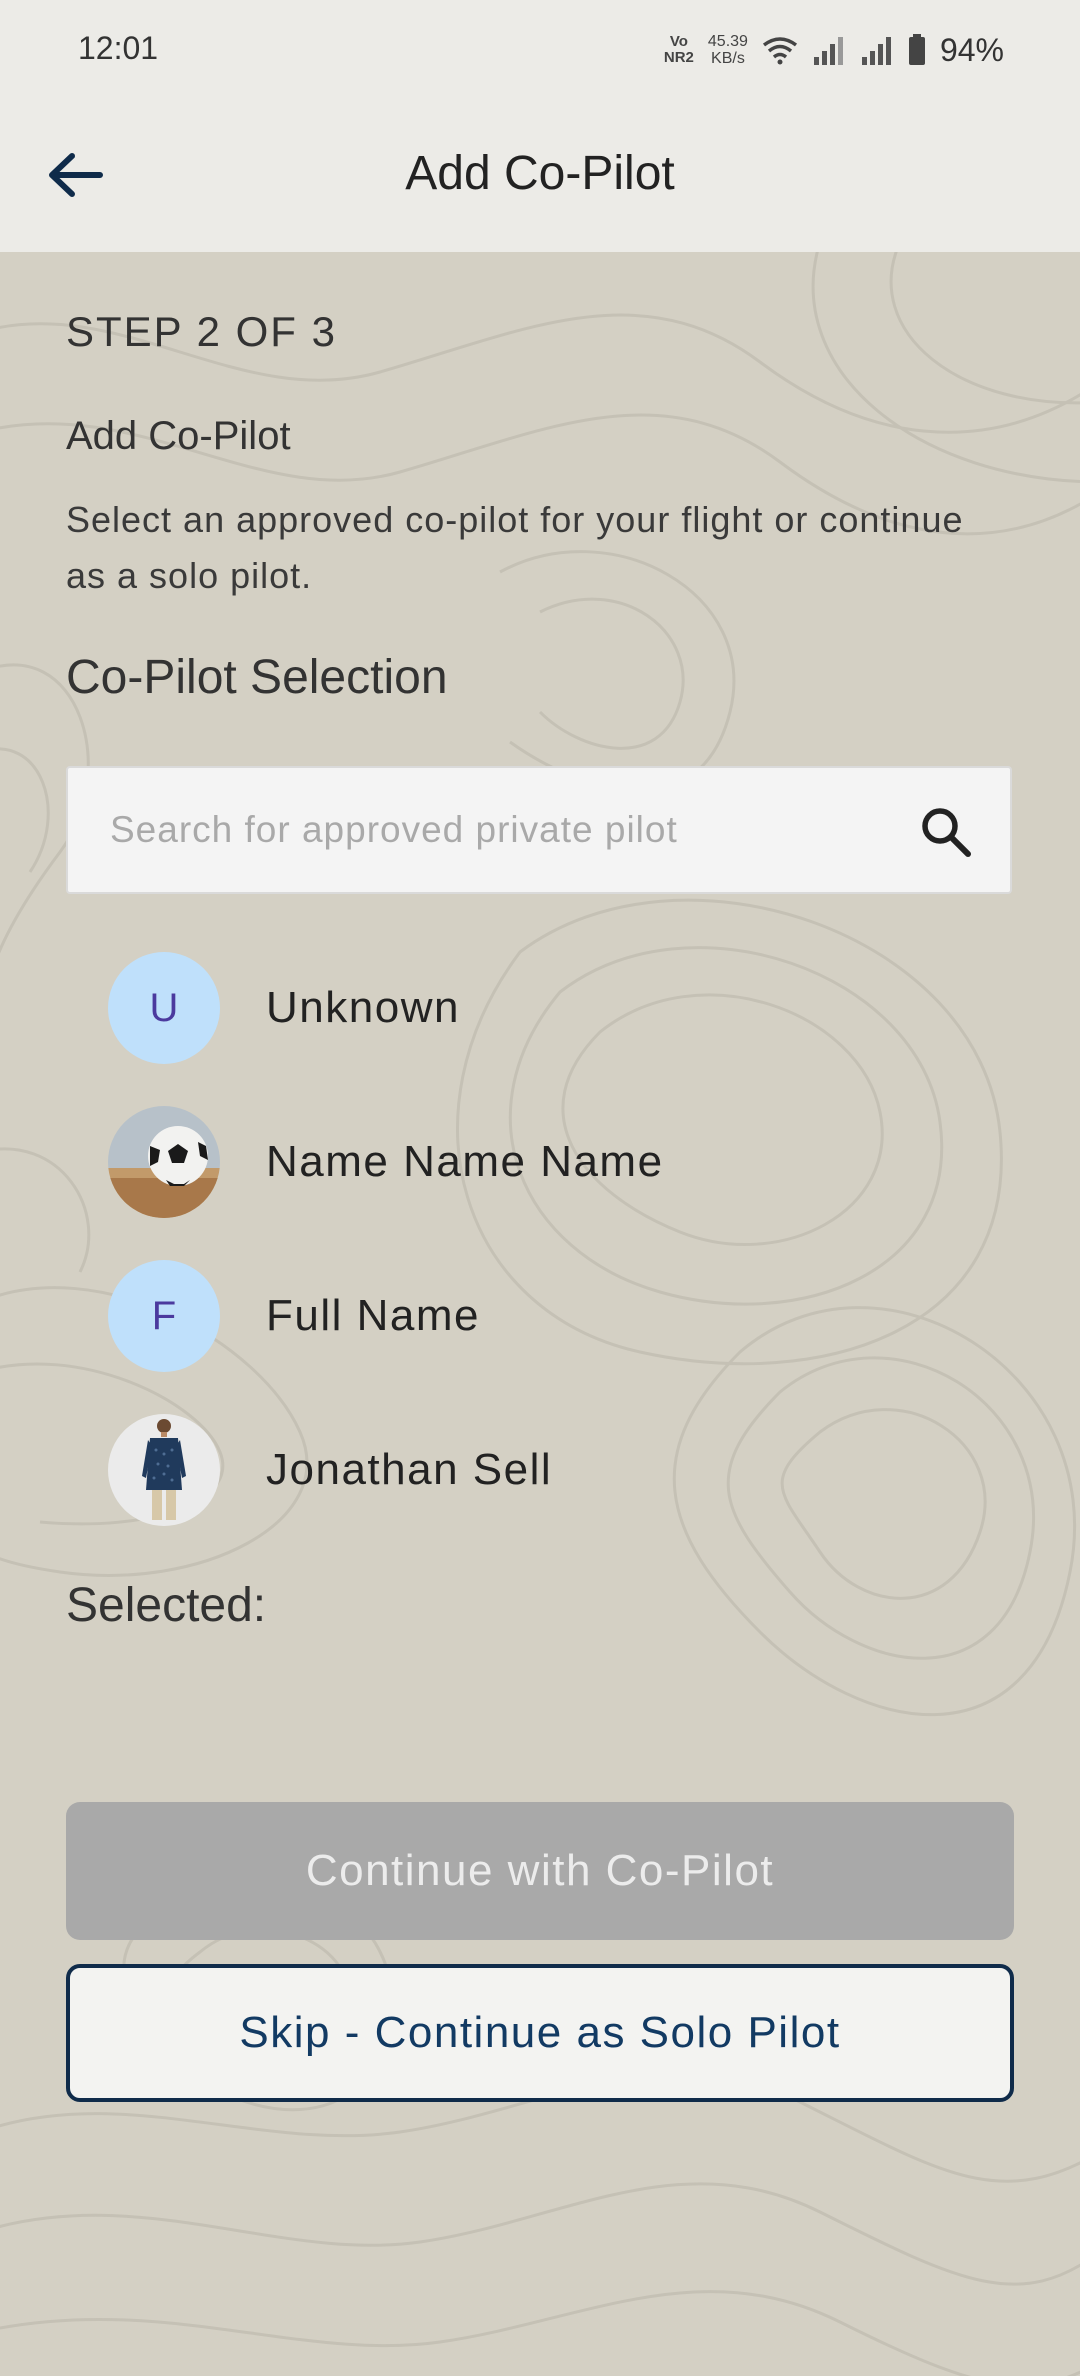 The width and height of the screenshot is (1080, 2376). I want to click on avatar: F, so click(164, 1316).